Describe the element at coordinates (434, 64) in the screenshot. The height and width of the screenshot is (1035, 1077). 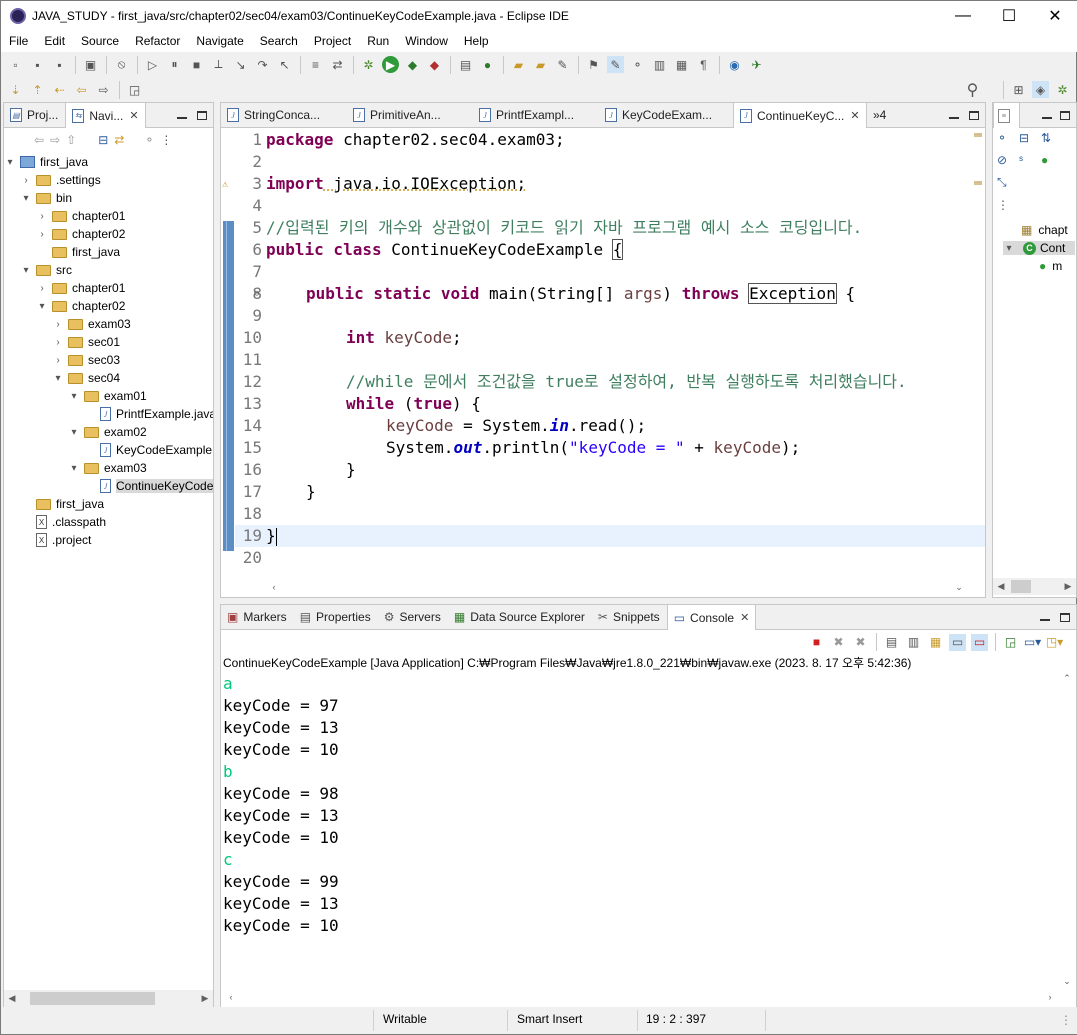
I see `external-tools-icon: ◆` at that location.